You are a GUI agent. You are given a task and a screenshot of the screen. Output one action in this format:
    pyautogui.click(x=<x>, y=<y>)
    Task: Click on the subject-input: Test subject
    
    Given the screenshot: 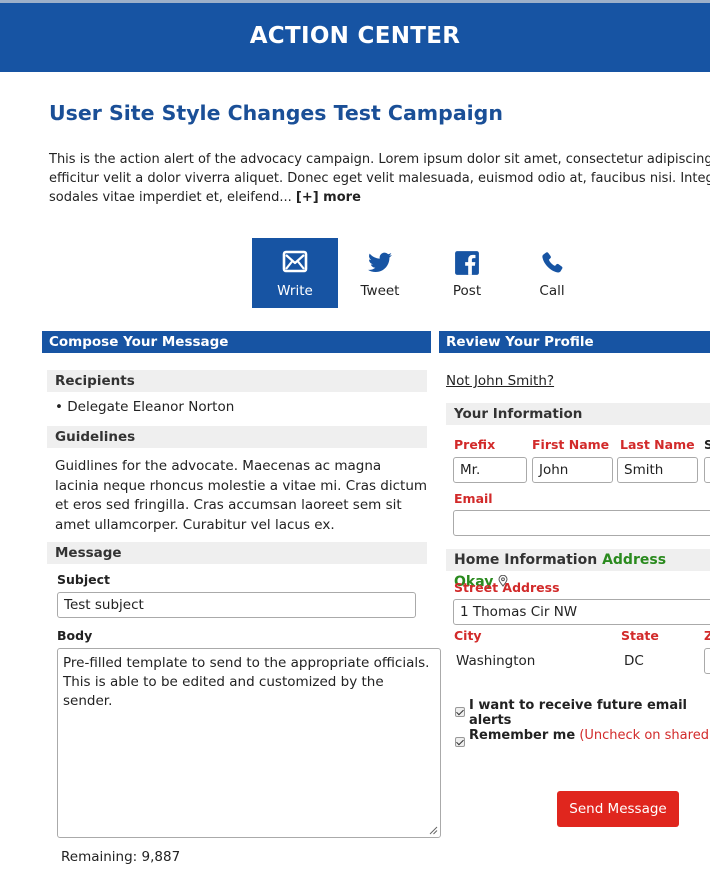 What is the action you would take?
    pyautogui.click(x=236, y=605)
    